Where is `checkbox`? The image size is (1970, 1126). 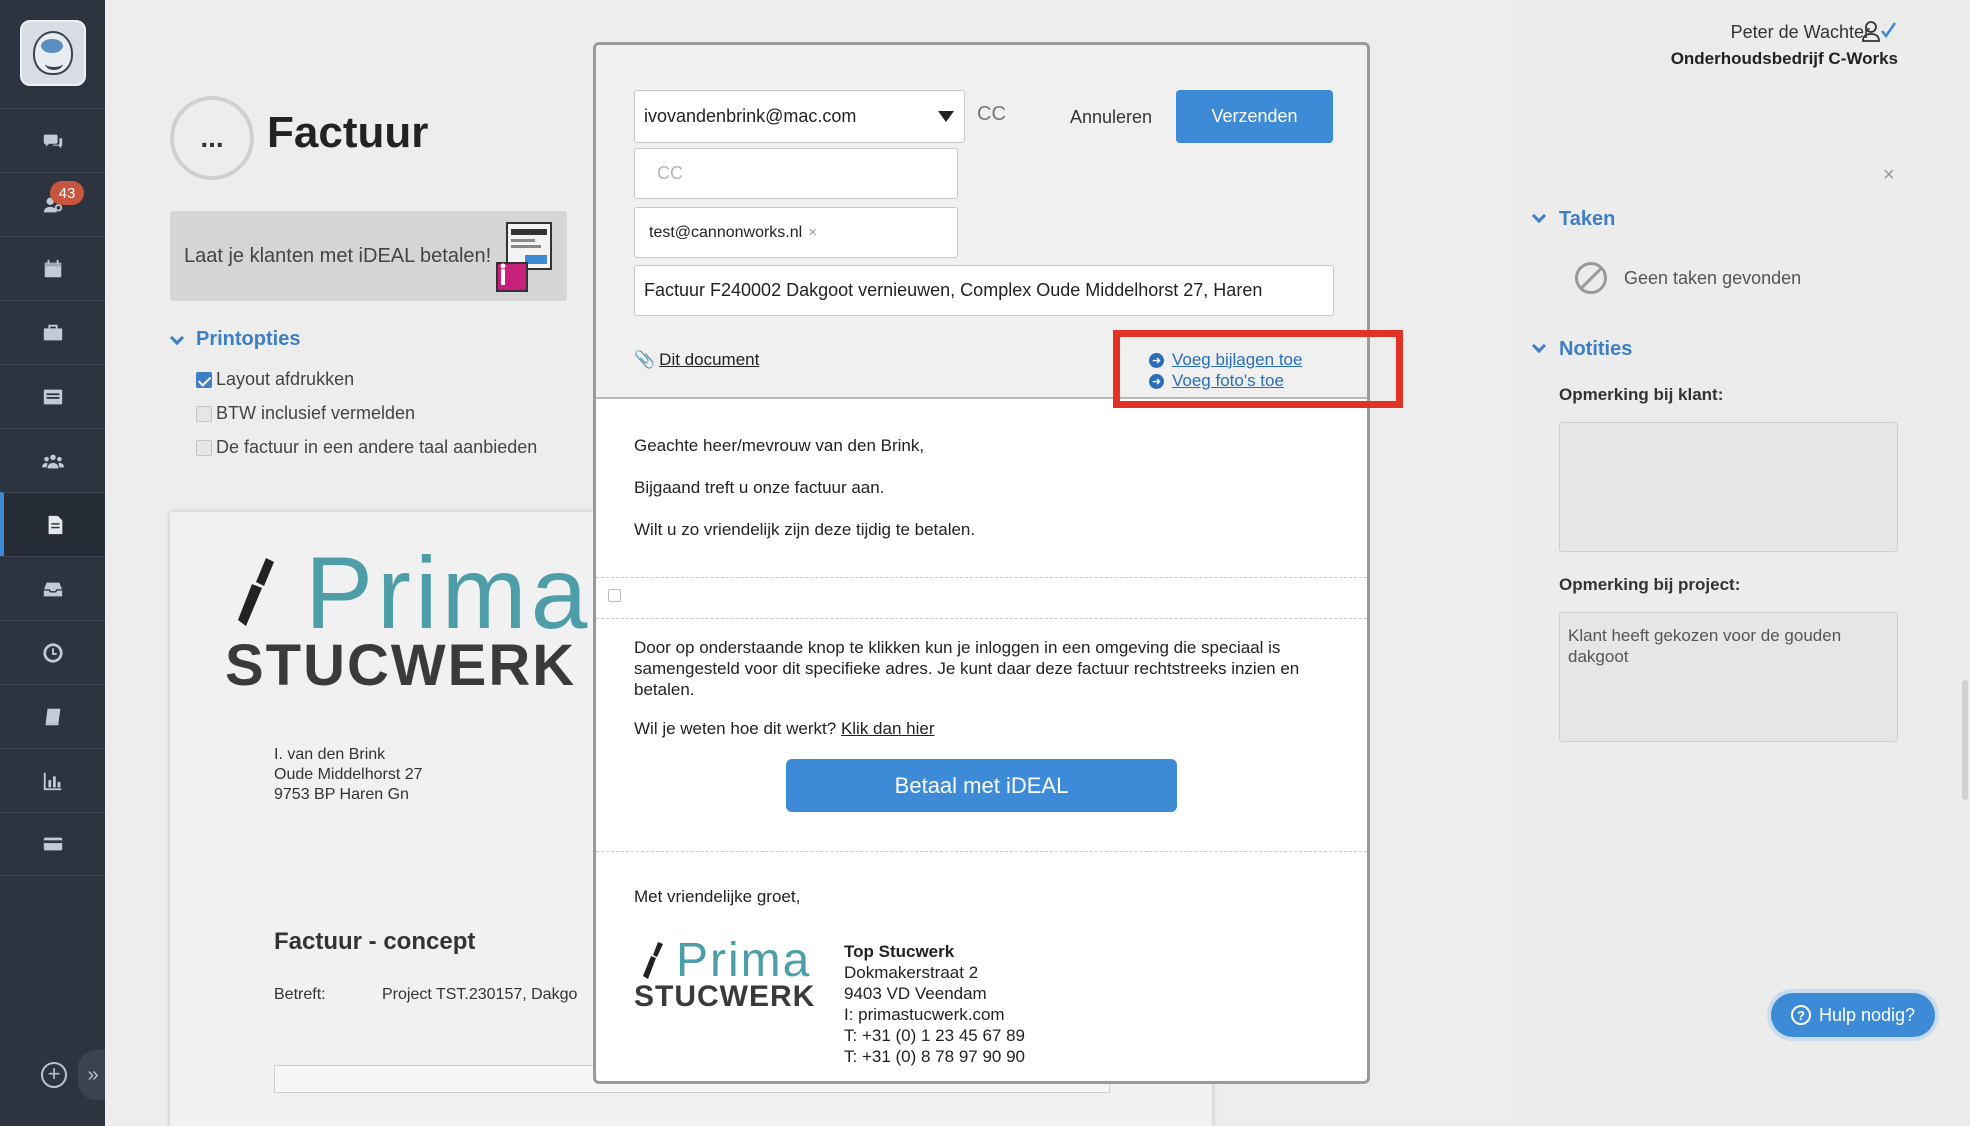 checkbox is located at coordinates (614, 595).